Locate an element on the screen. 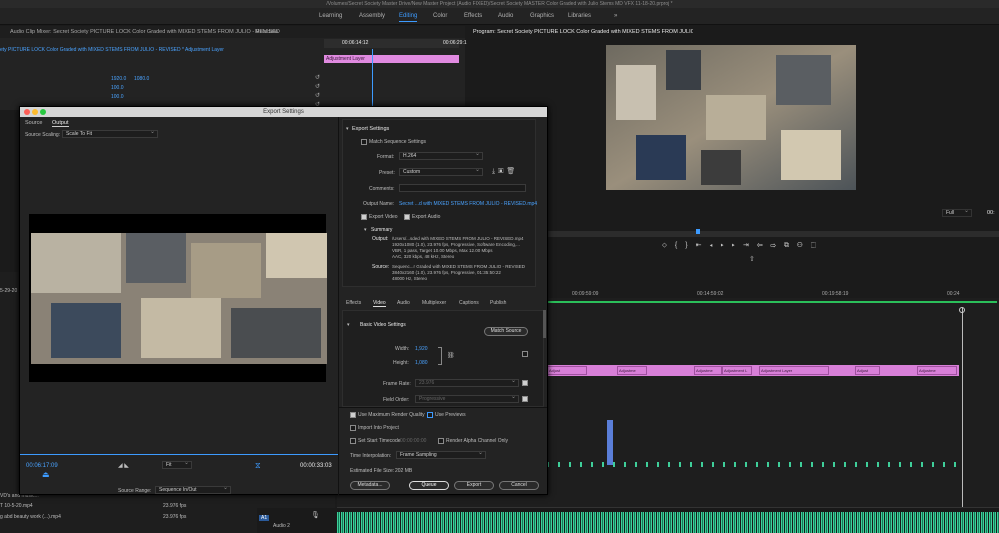 The width and height of the screenshot is (999, 533). match-sequence-checkbox is located at coordinates (364, 142).